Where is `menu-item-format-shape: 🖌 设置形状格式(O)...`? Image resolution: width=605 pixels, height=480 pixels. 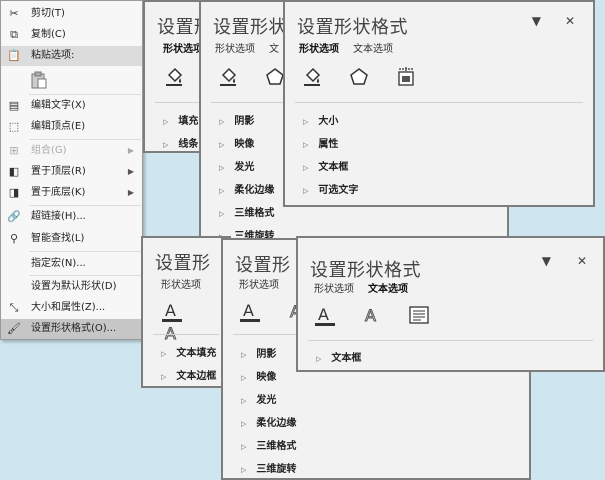 menu-item-format-shape: 🖌 设置形状格式(O)... is located at coordinates (71, 329).